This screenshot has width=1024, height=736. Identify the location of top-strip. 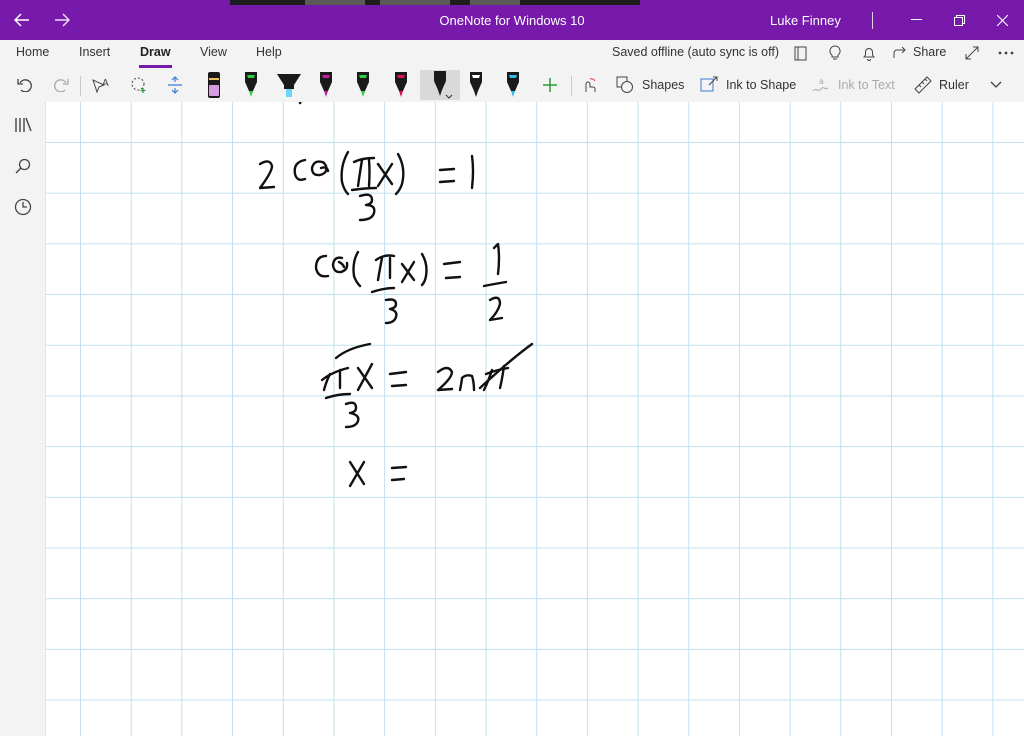
(435, 2).